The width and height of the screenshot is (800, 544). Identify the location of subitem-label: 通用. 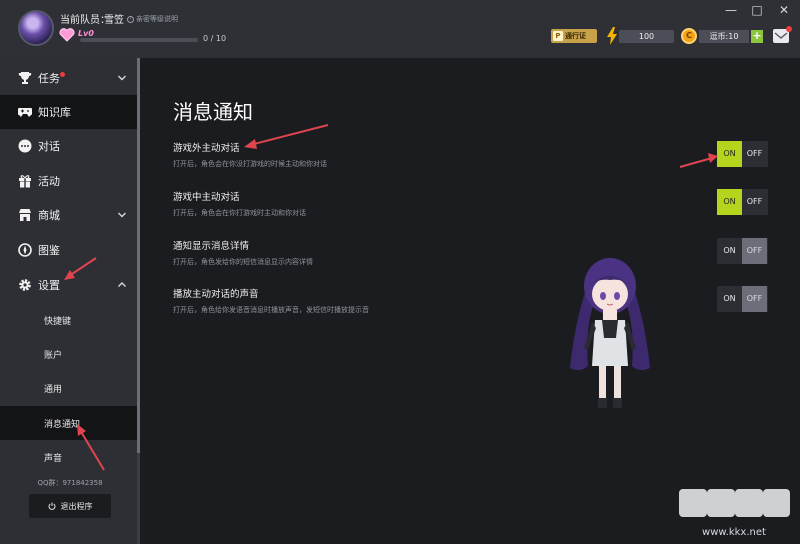
(53, 389).